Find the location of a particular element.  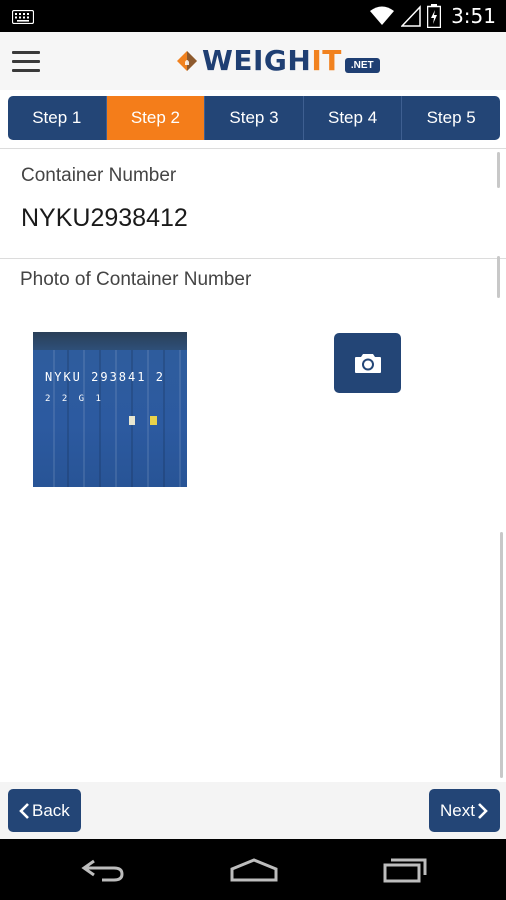

next-button: Next is located at coordinates (464, 810).